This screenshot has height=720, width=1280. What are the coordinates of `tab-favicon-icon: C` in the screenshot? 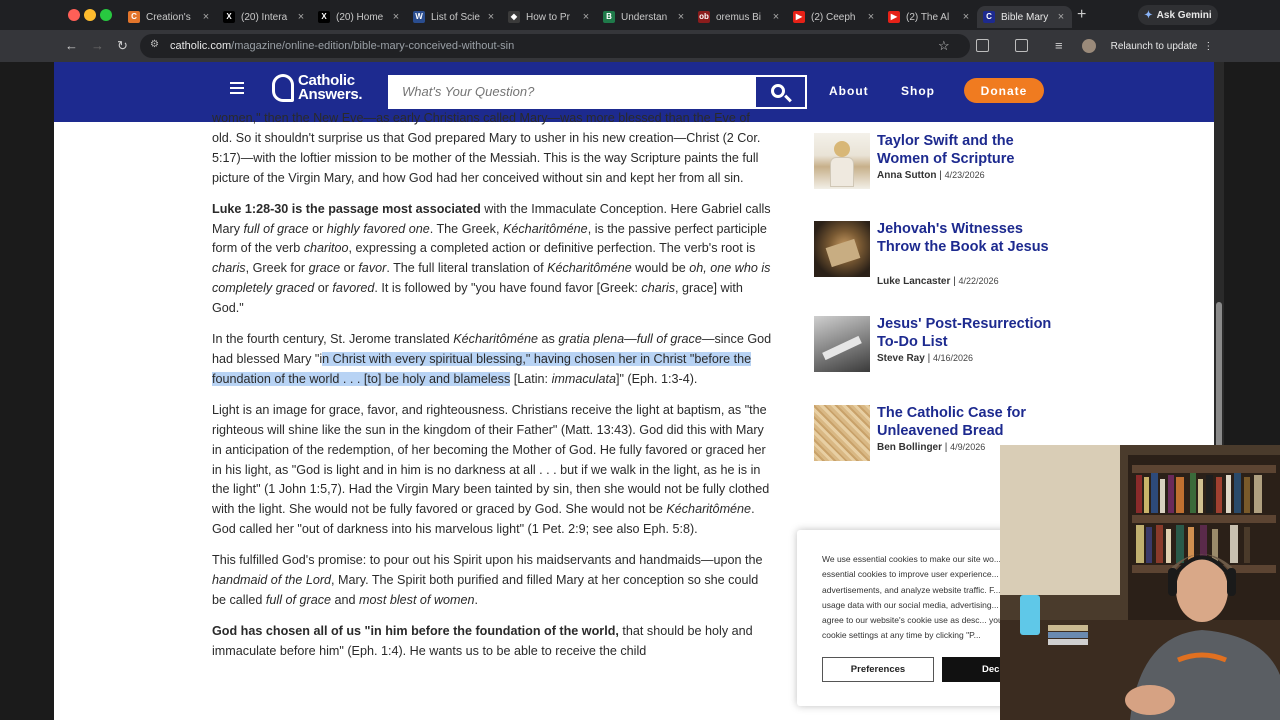 It's located at (989, 17).